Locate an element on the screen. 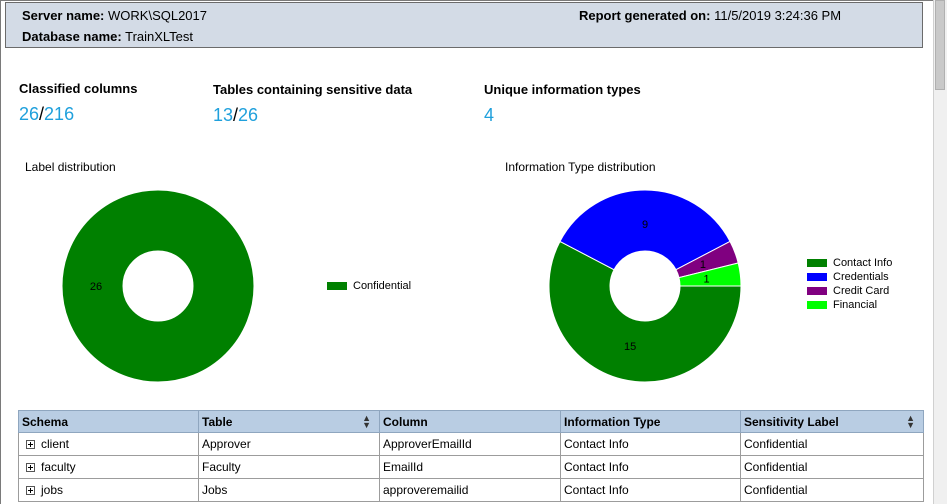  info-types-label: Unique information types is located at coordinates (562, 89).